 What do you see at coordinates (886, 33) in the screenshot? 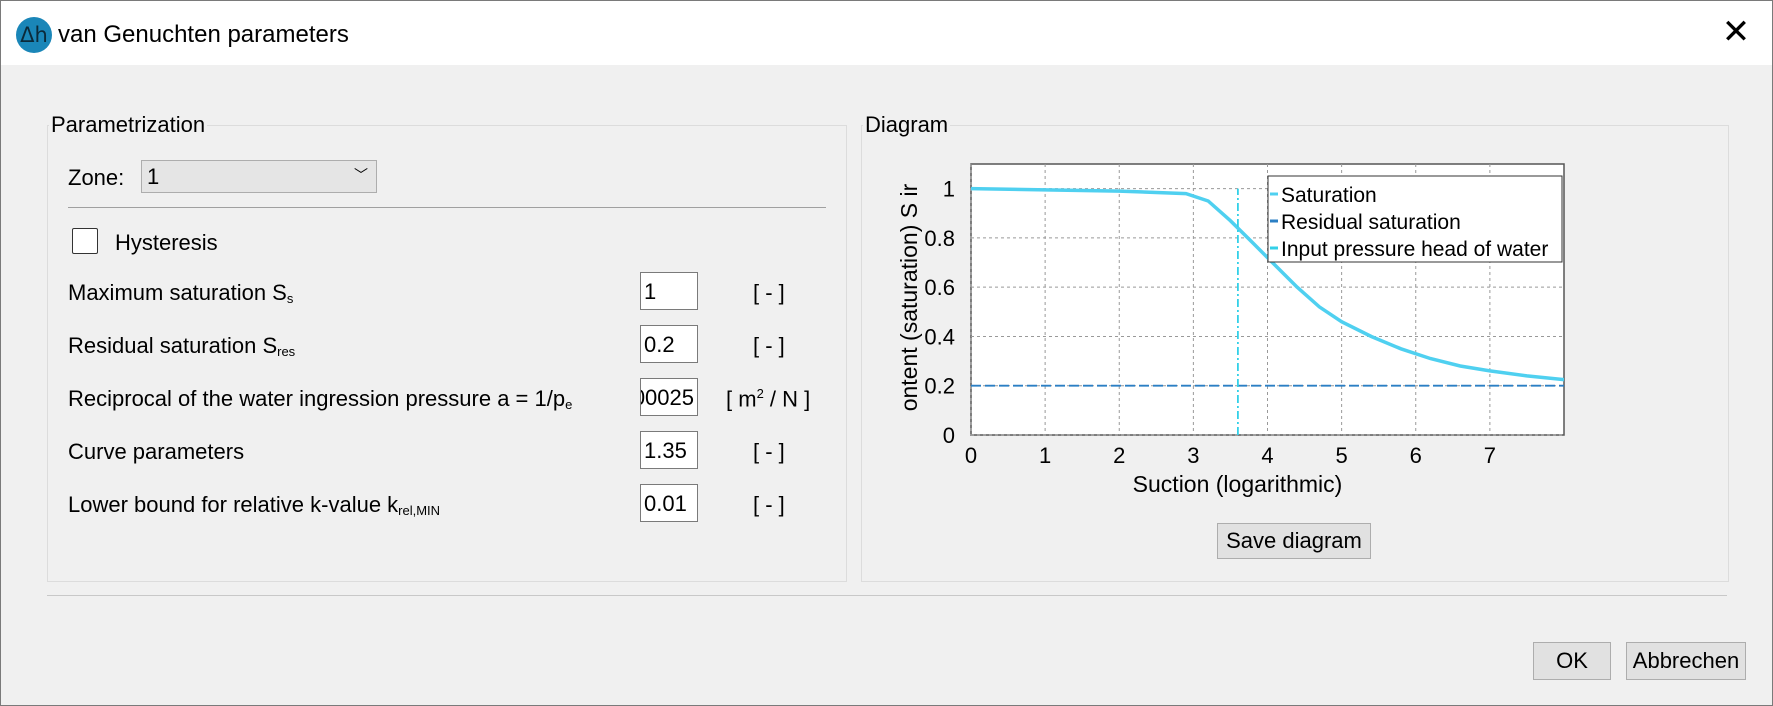
I see `title-bar: Δh van Genuchten parameters ✕` at bounding box center [886, 33].